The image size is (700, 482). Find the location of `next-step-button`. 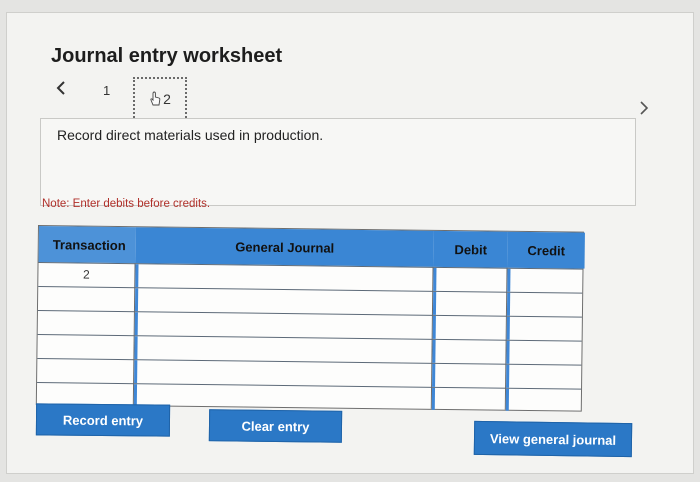

next-step-button is located at coordinates (644, 108).